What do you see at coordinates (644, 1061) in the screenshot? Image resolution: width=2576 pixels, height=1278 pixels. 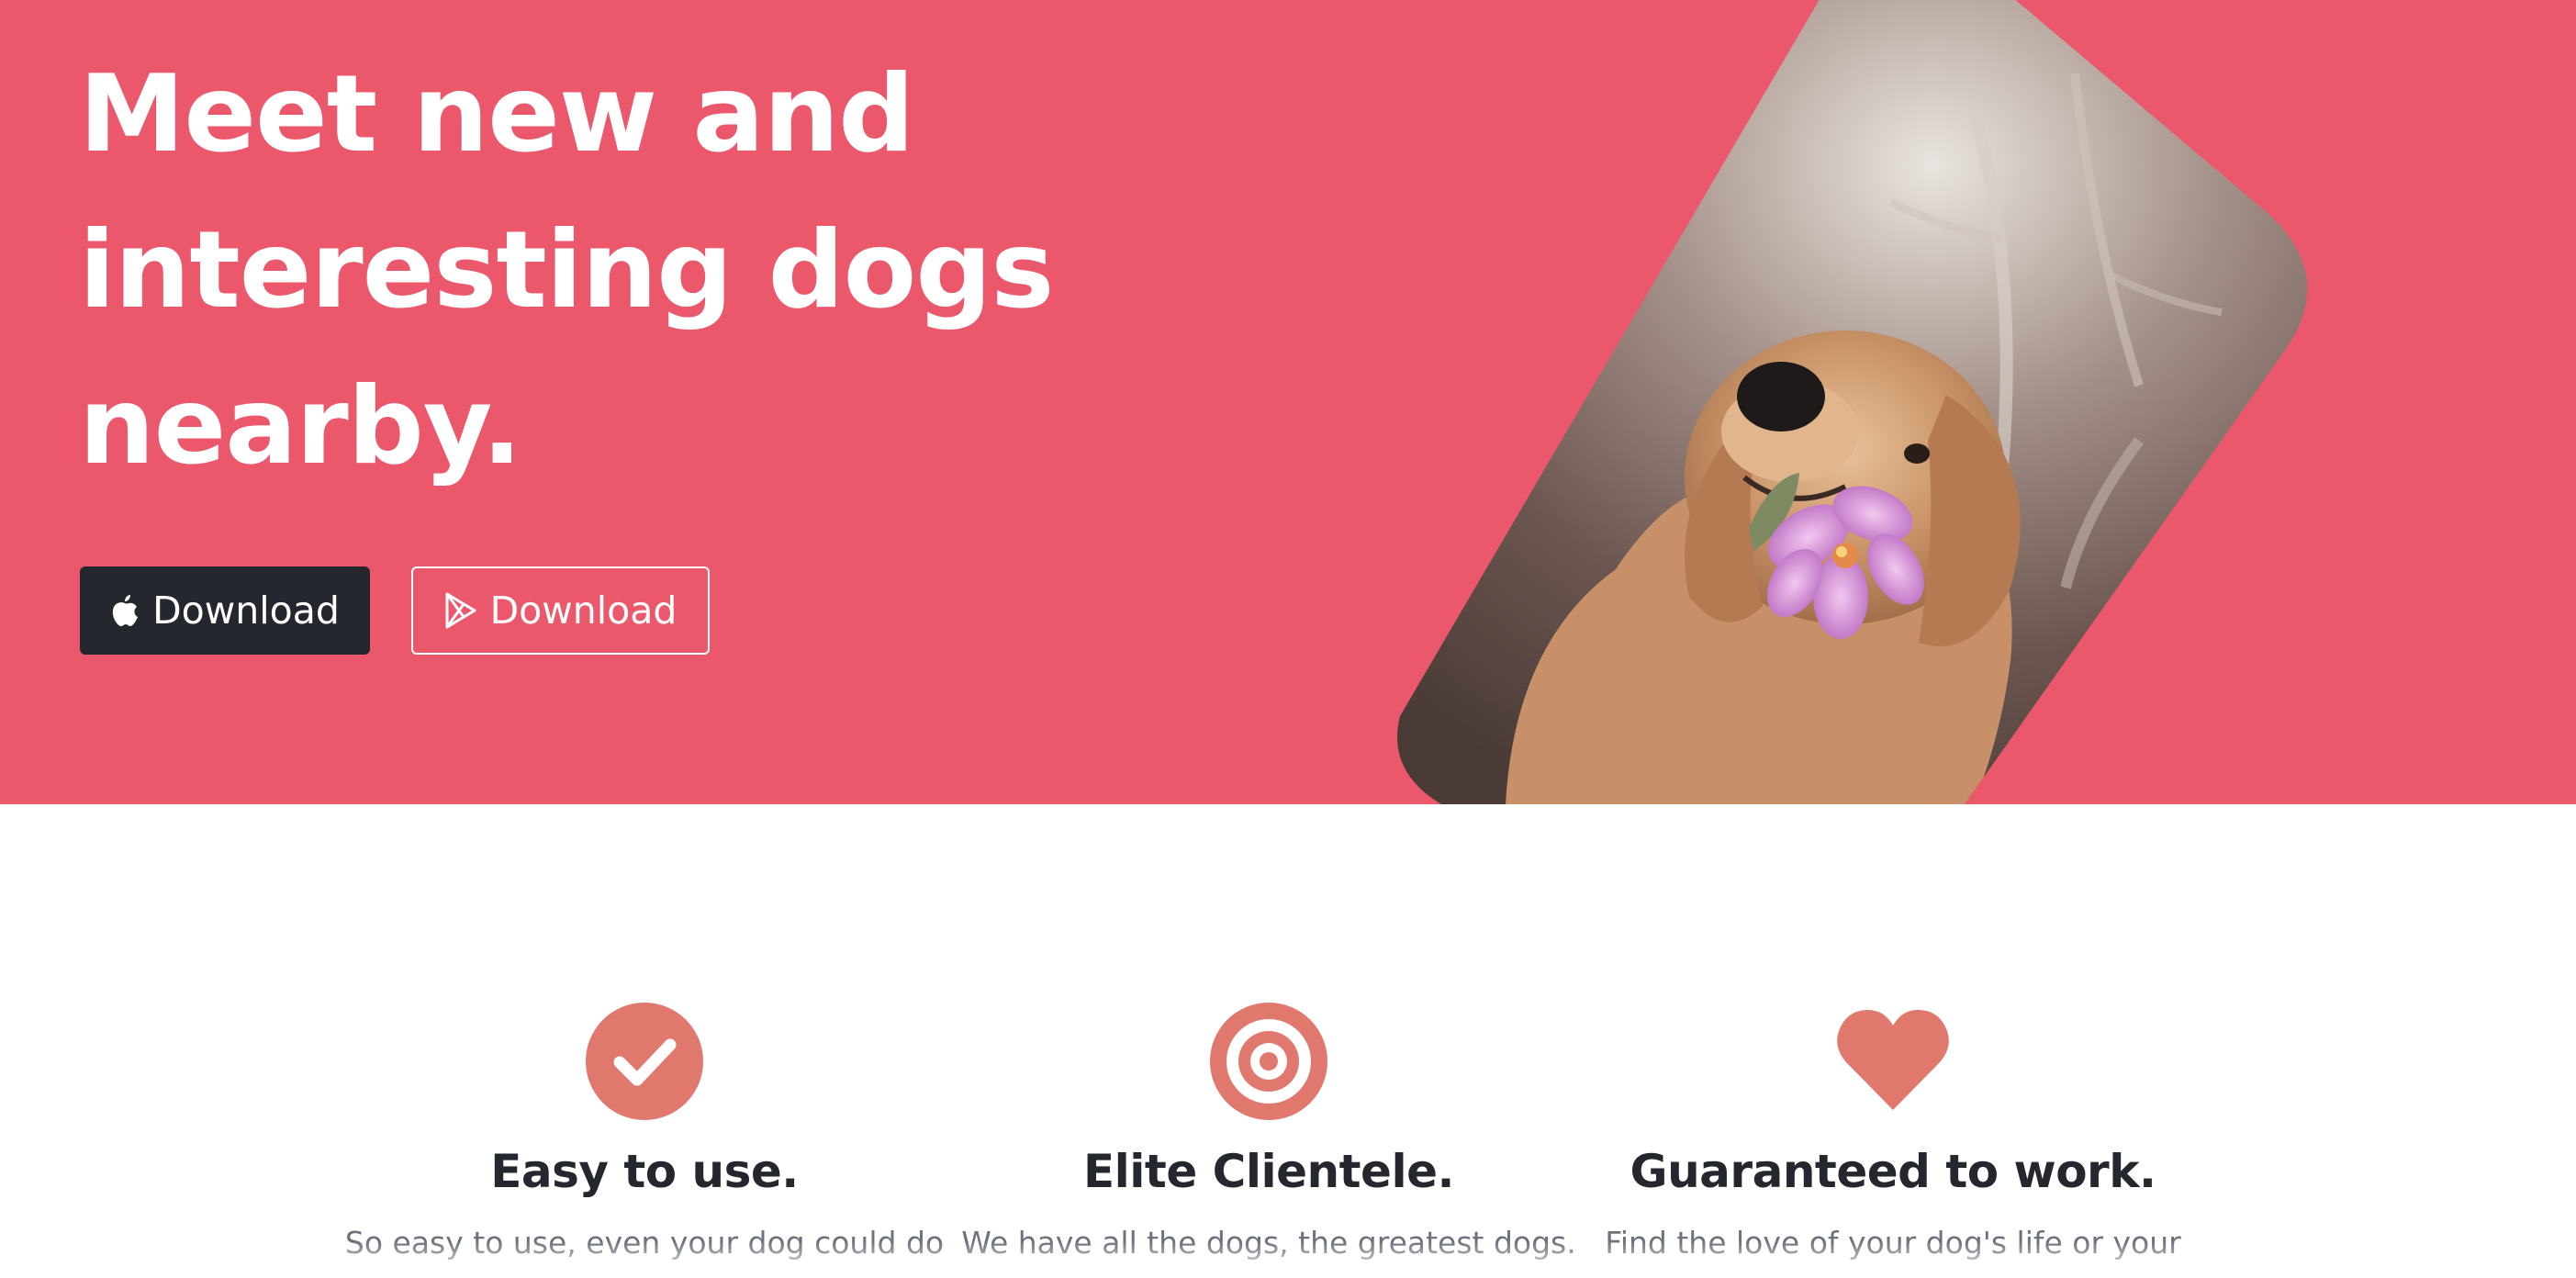 I see `check-circle-icon` at bounding box center [644, 1061].